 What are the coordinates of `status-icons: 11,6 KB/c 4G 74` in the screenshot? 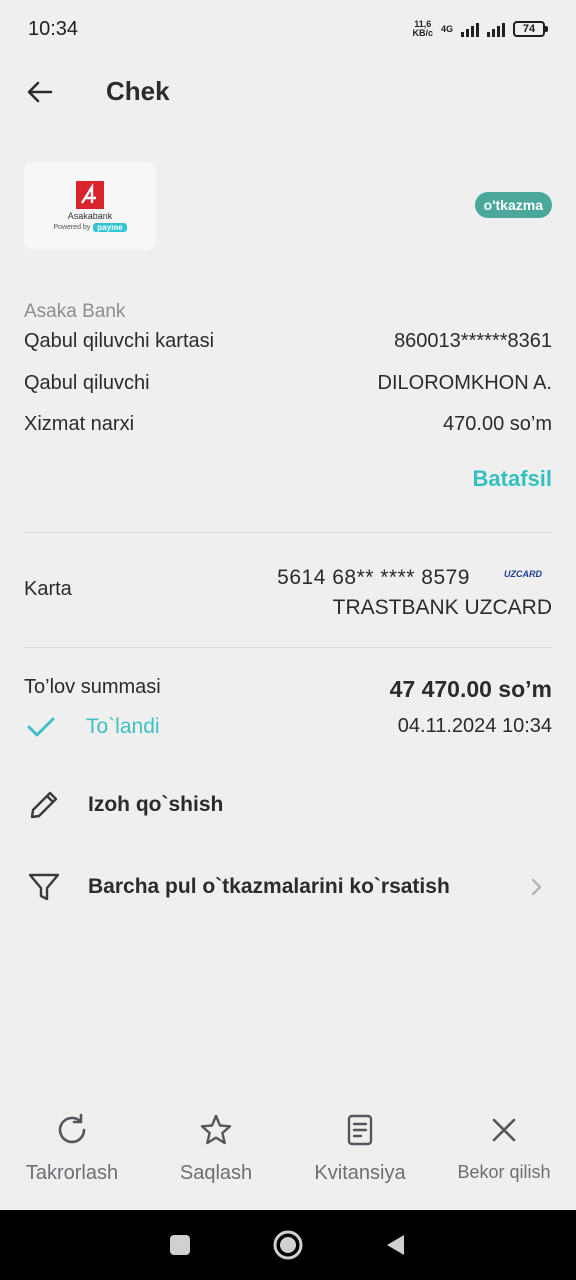 It's located at (480, 29).